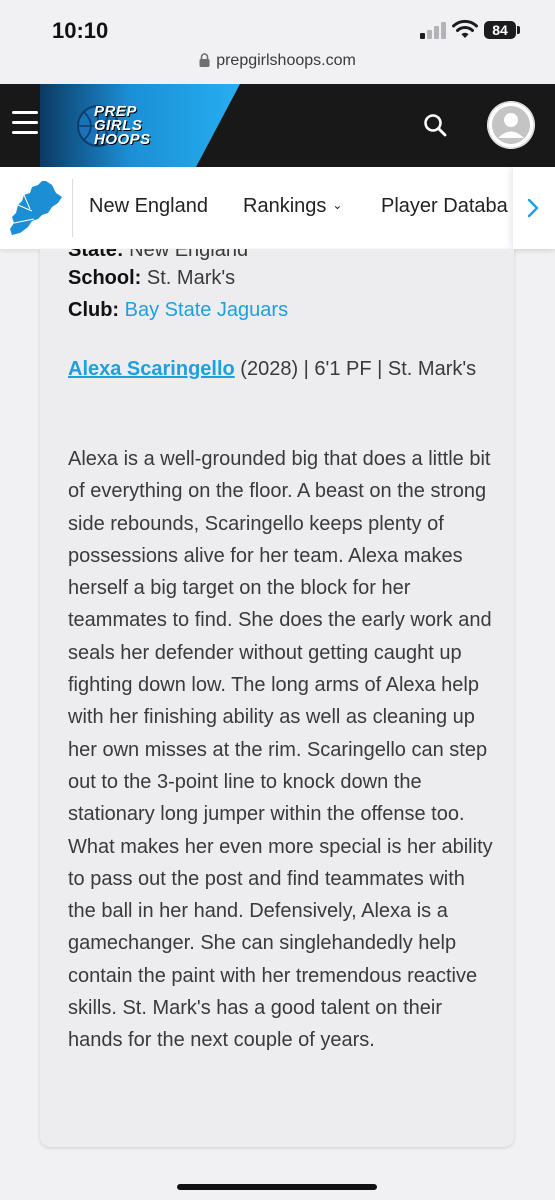 The height and width of the screenshot is (1200, 555). Describe the element at coordinates (435, 125) in the screenshot. I see `search-icon` at that location.